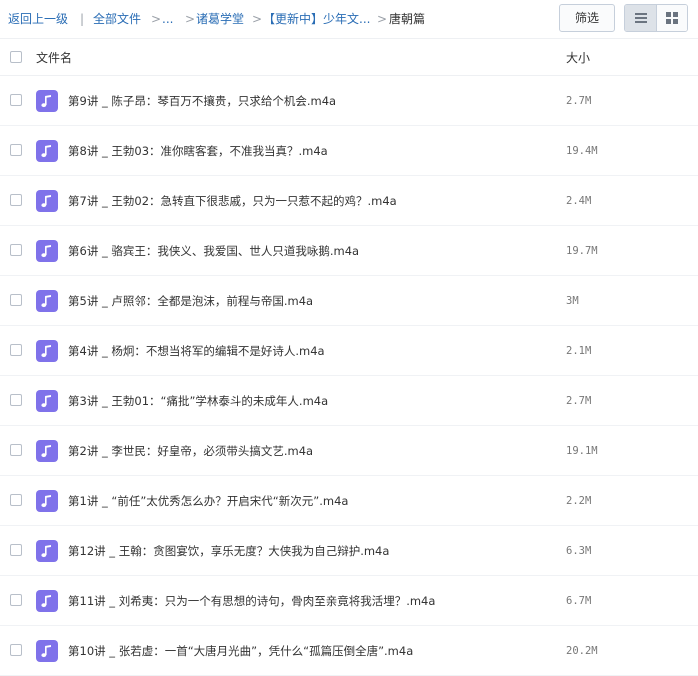 Image resolution: width=698 pixels, height=676 pixels. What do you see at coordinates (582, 451) in the screenshot?
I see `file-size: 19.1M` at bounding box center [582, 451].